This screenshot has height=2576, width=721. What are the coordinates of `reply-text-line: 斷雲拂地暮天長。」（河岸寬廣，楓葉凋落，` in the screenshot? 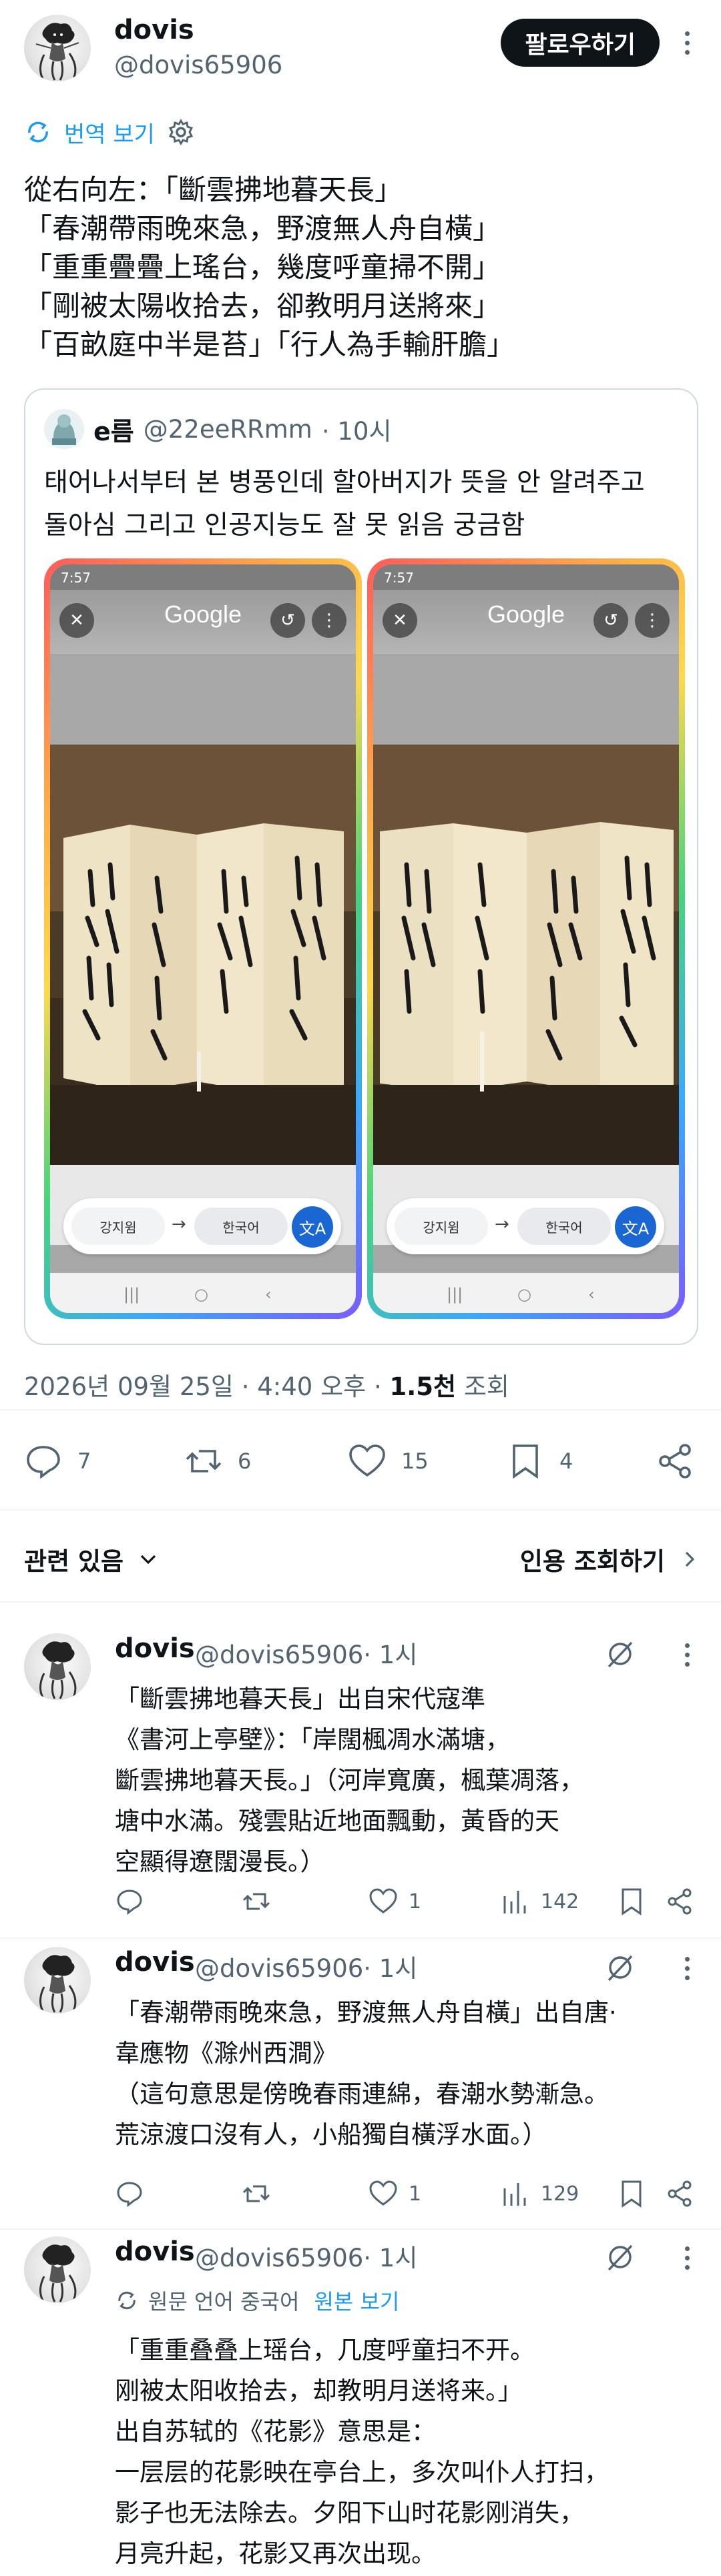 It's located at (350, 1780).